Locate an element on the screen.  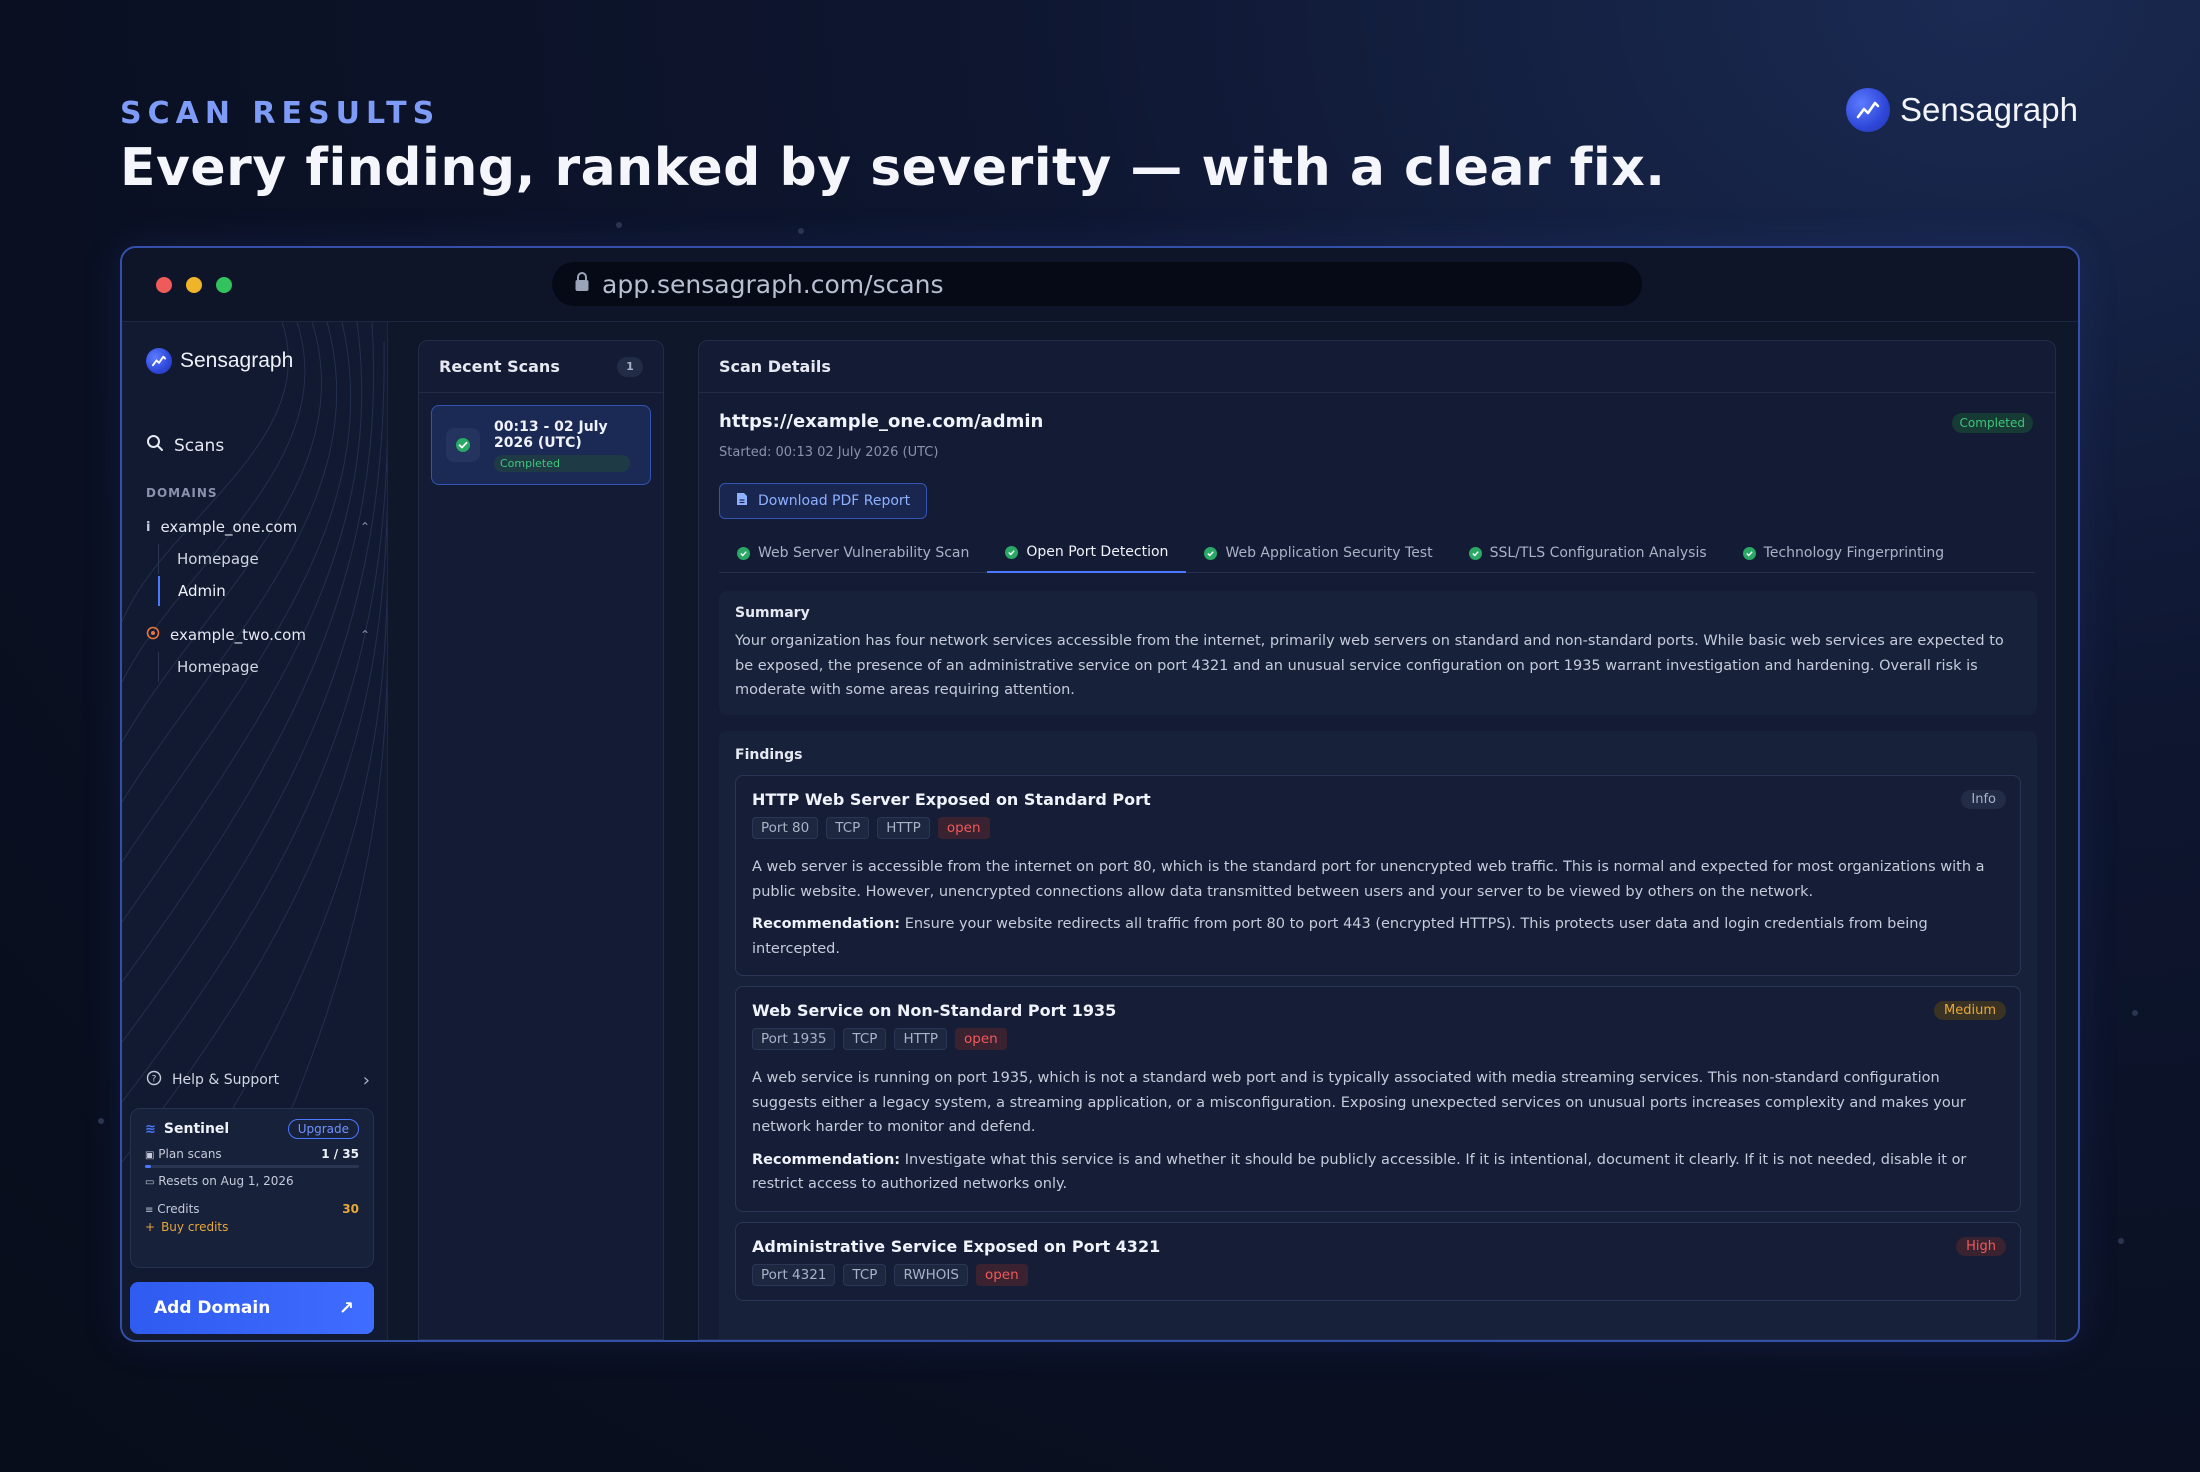
tab-ssl-tls-configuration-analysis: SSL/TLS Configuration Analysis is located at coordinates (1588, 553).